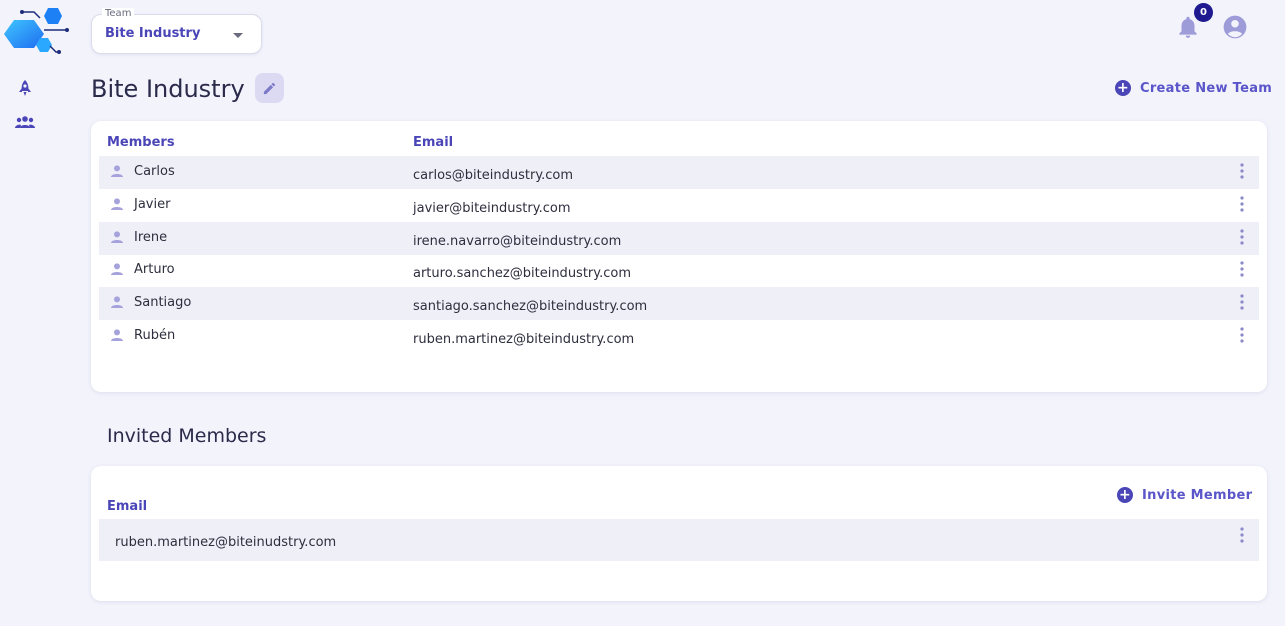  I want to click on invited-row: ruben.martinez@biteinudstry.com, so click(679, 540).